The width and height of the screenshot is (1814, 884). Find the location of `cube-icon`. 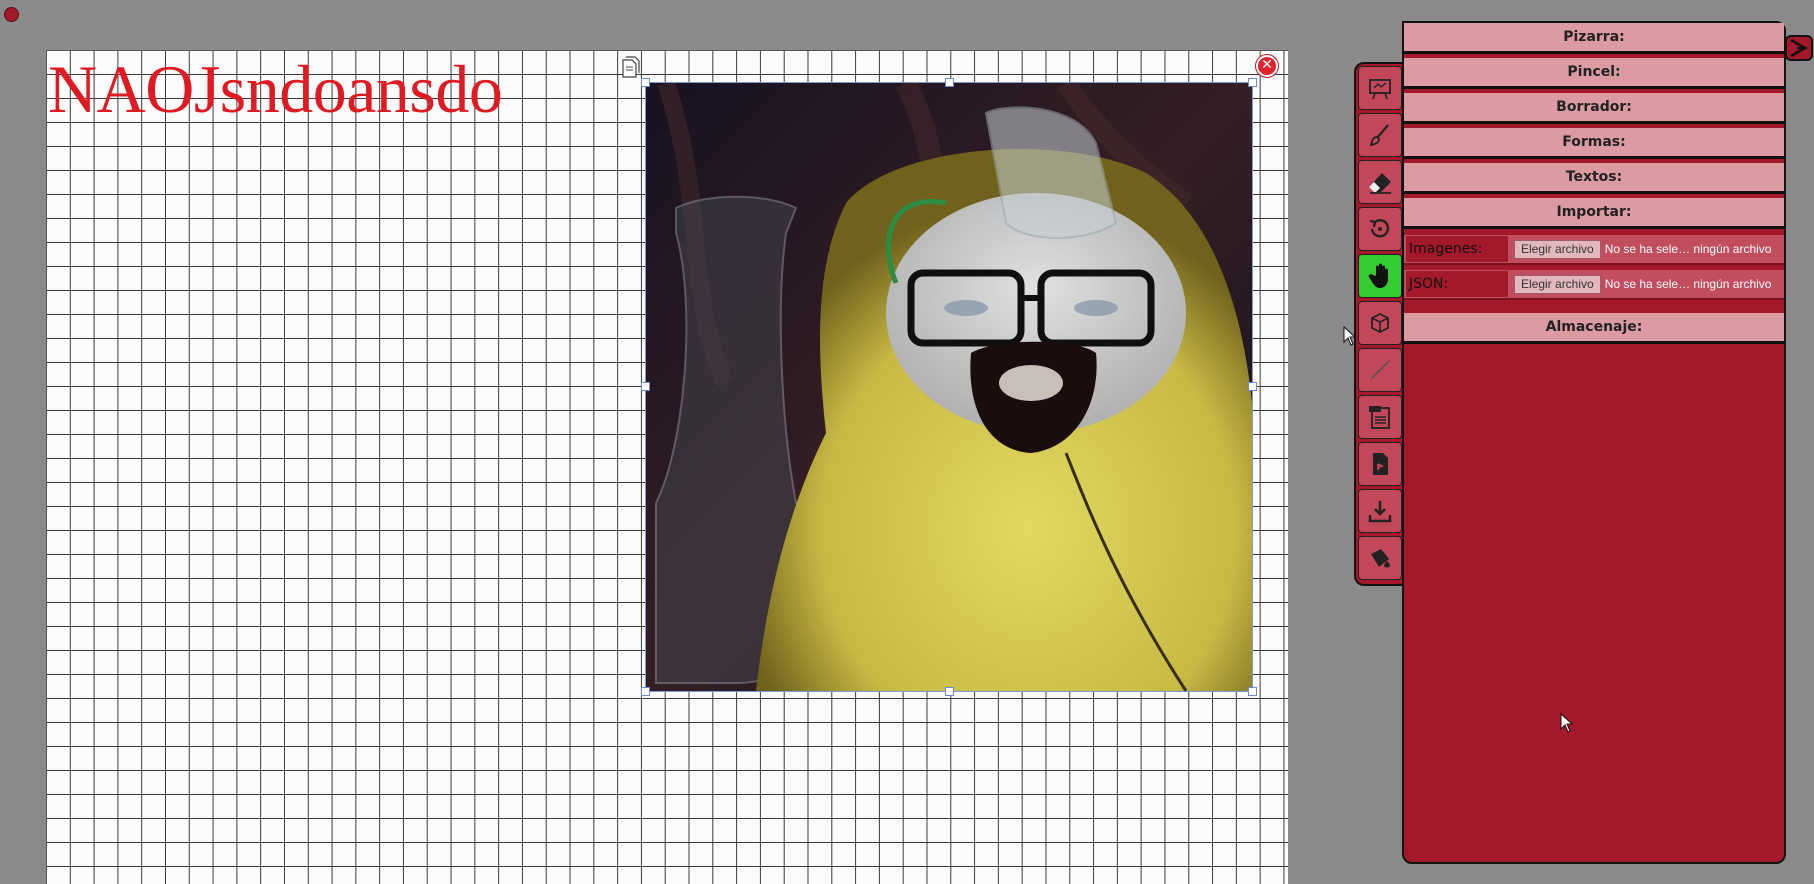

cube-icon is located at coordinates (1380, 323).